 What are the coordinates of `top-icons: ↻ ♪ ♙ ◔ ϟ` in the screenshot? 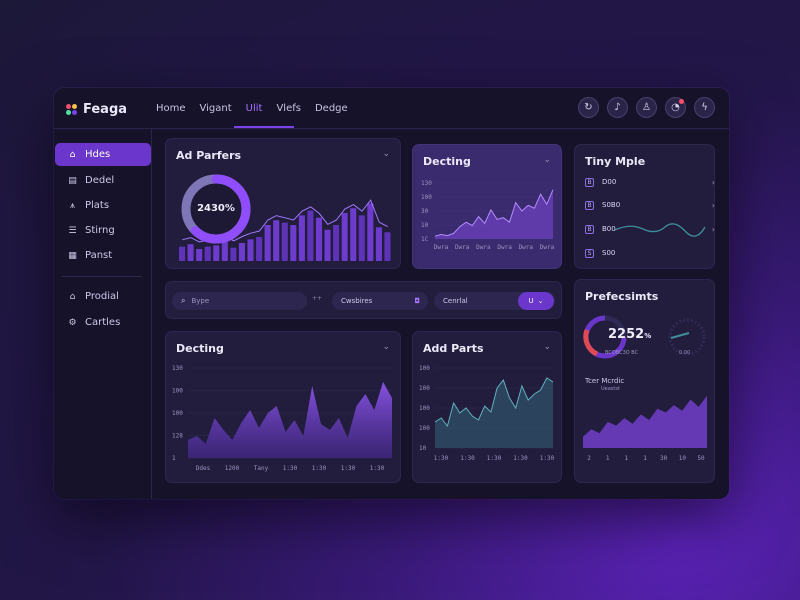 It's located at (646, 107).